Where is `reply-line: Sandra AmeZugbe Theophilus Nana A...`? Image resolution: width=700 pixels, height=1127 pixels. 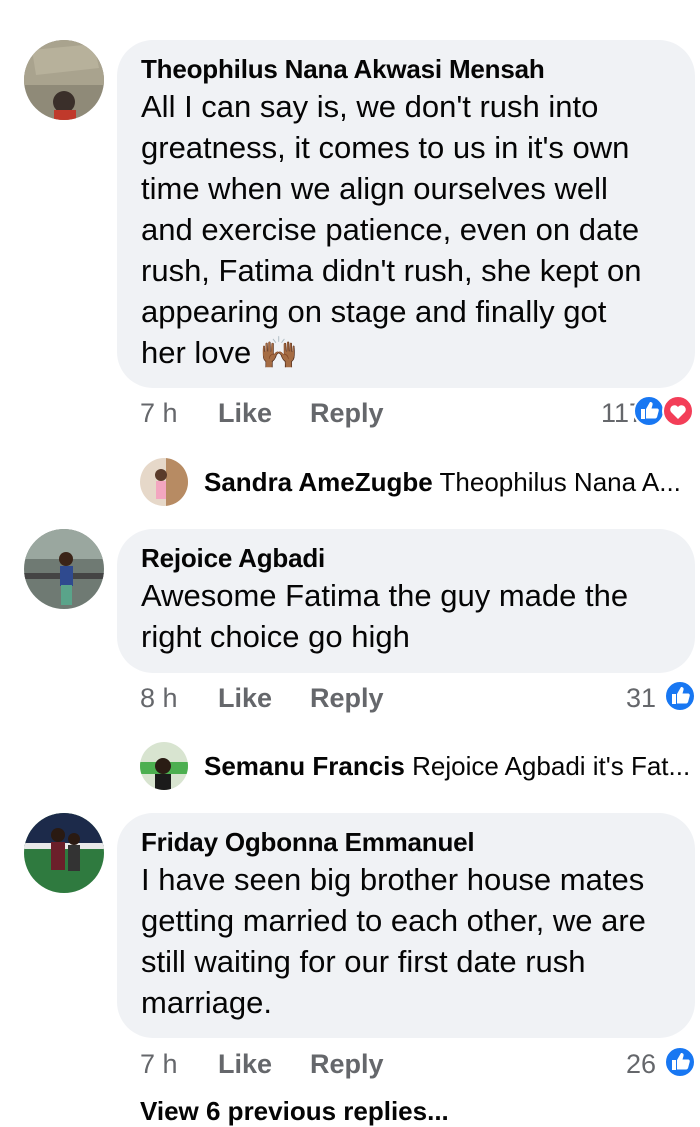 reply-line: Sandra AmeZugbe Theophilus Nana A... is located at coordinates (442, 482).